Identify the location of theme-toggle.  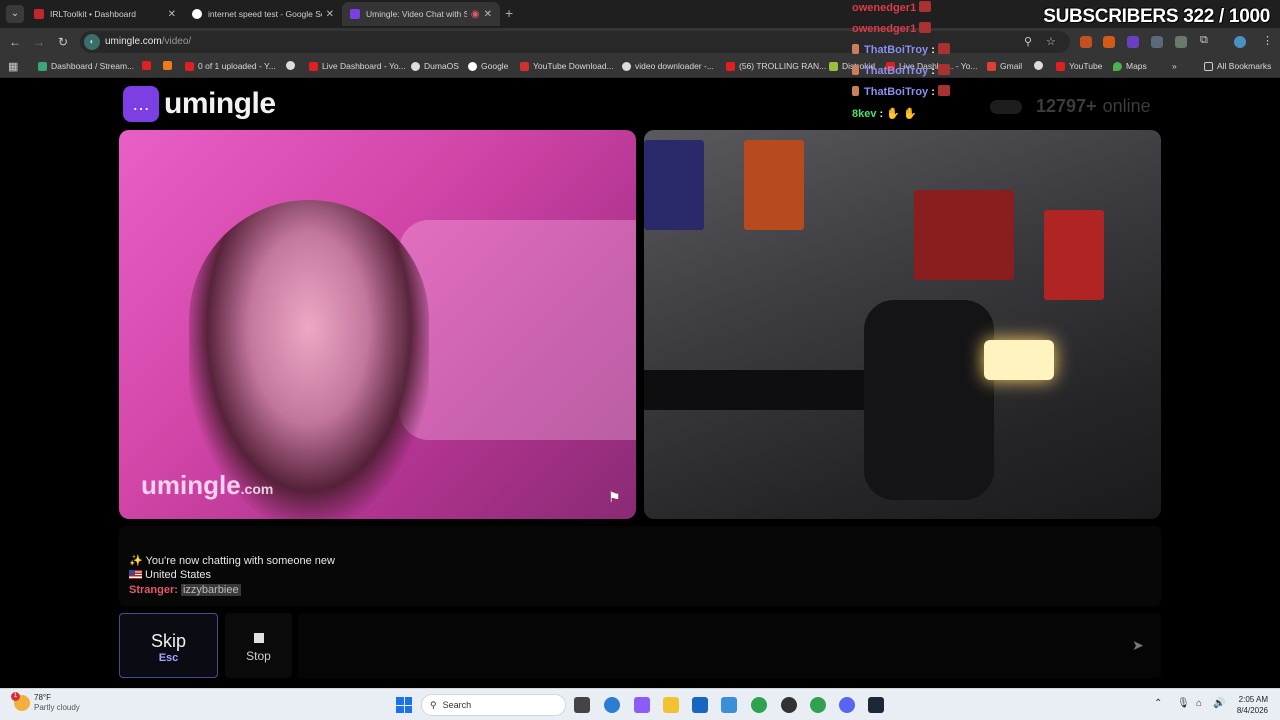
(1006, 106).